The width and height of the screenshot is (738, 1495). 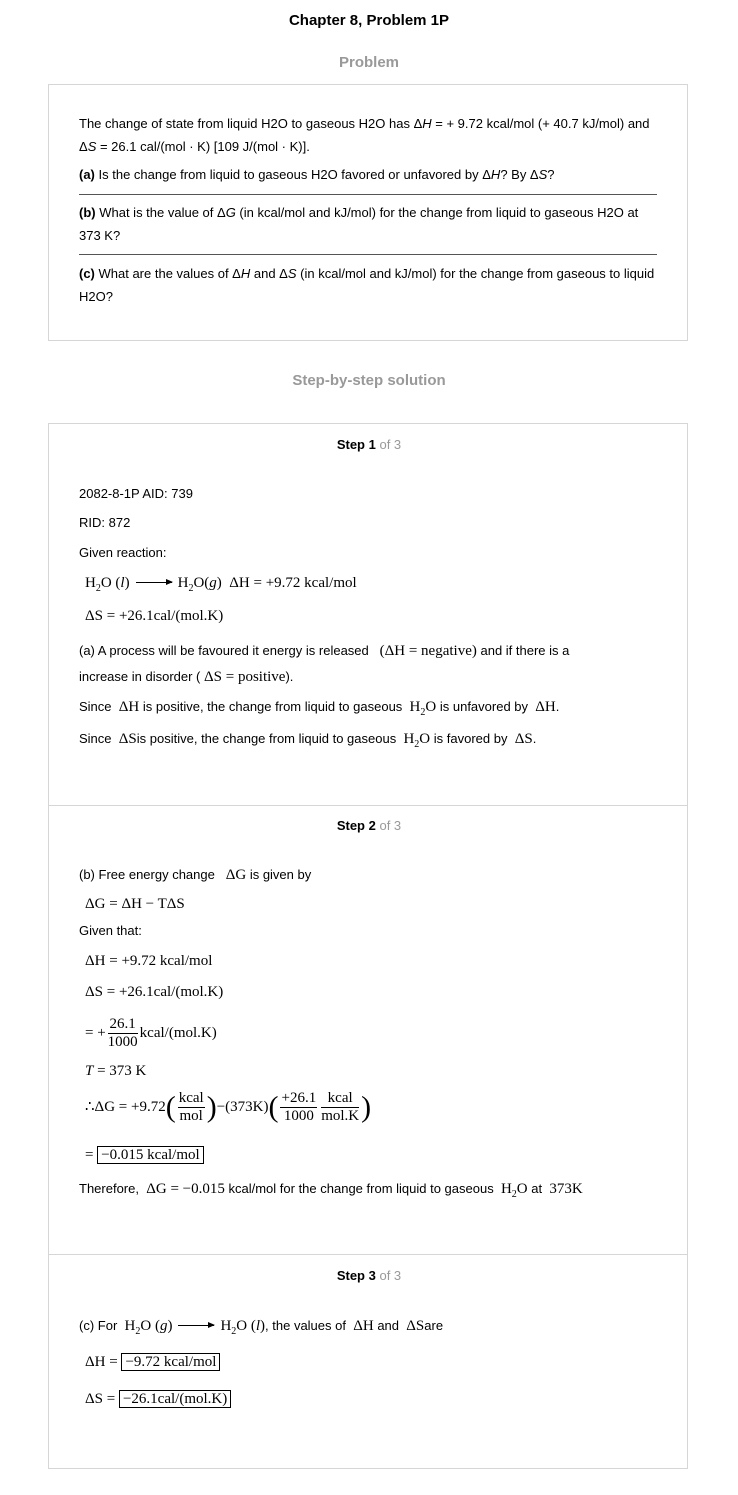 What do you see at coordinates (136, 493) in the screenshot?
I see `step1-aid: 2082-8-1P AID: 739` at bounding box center [136, 493].